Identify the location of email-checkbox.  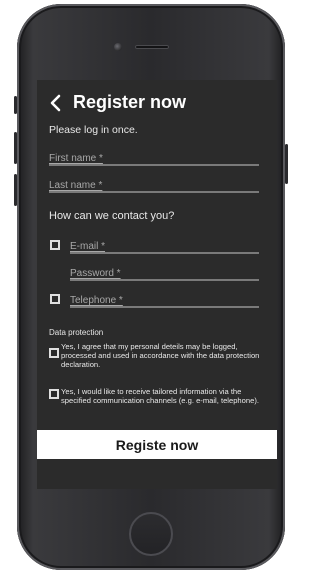
(55, 245).